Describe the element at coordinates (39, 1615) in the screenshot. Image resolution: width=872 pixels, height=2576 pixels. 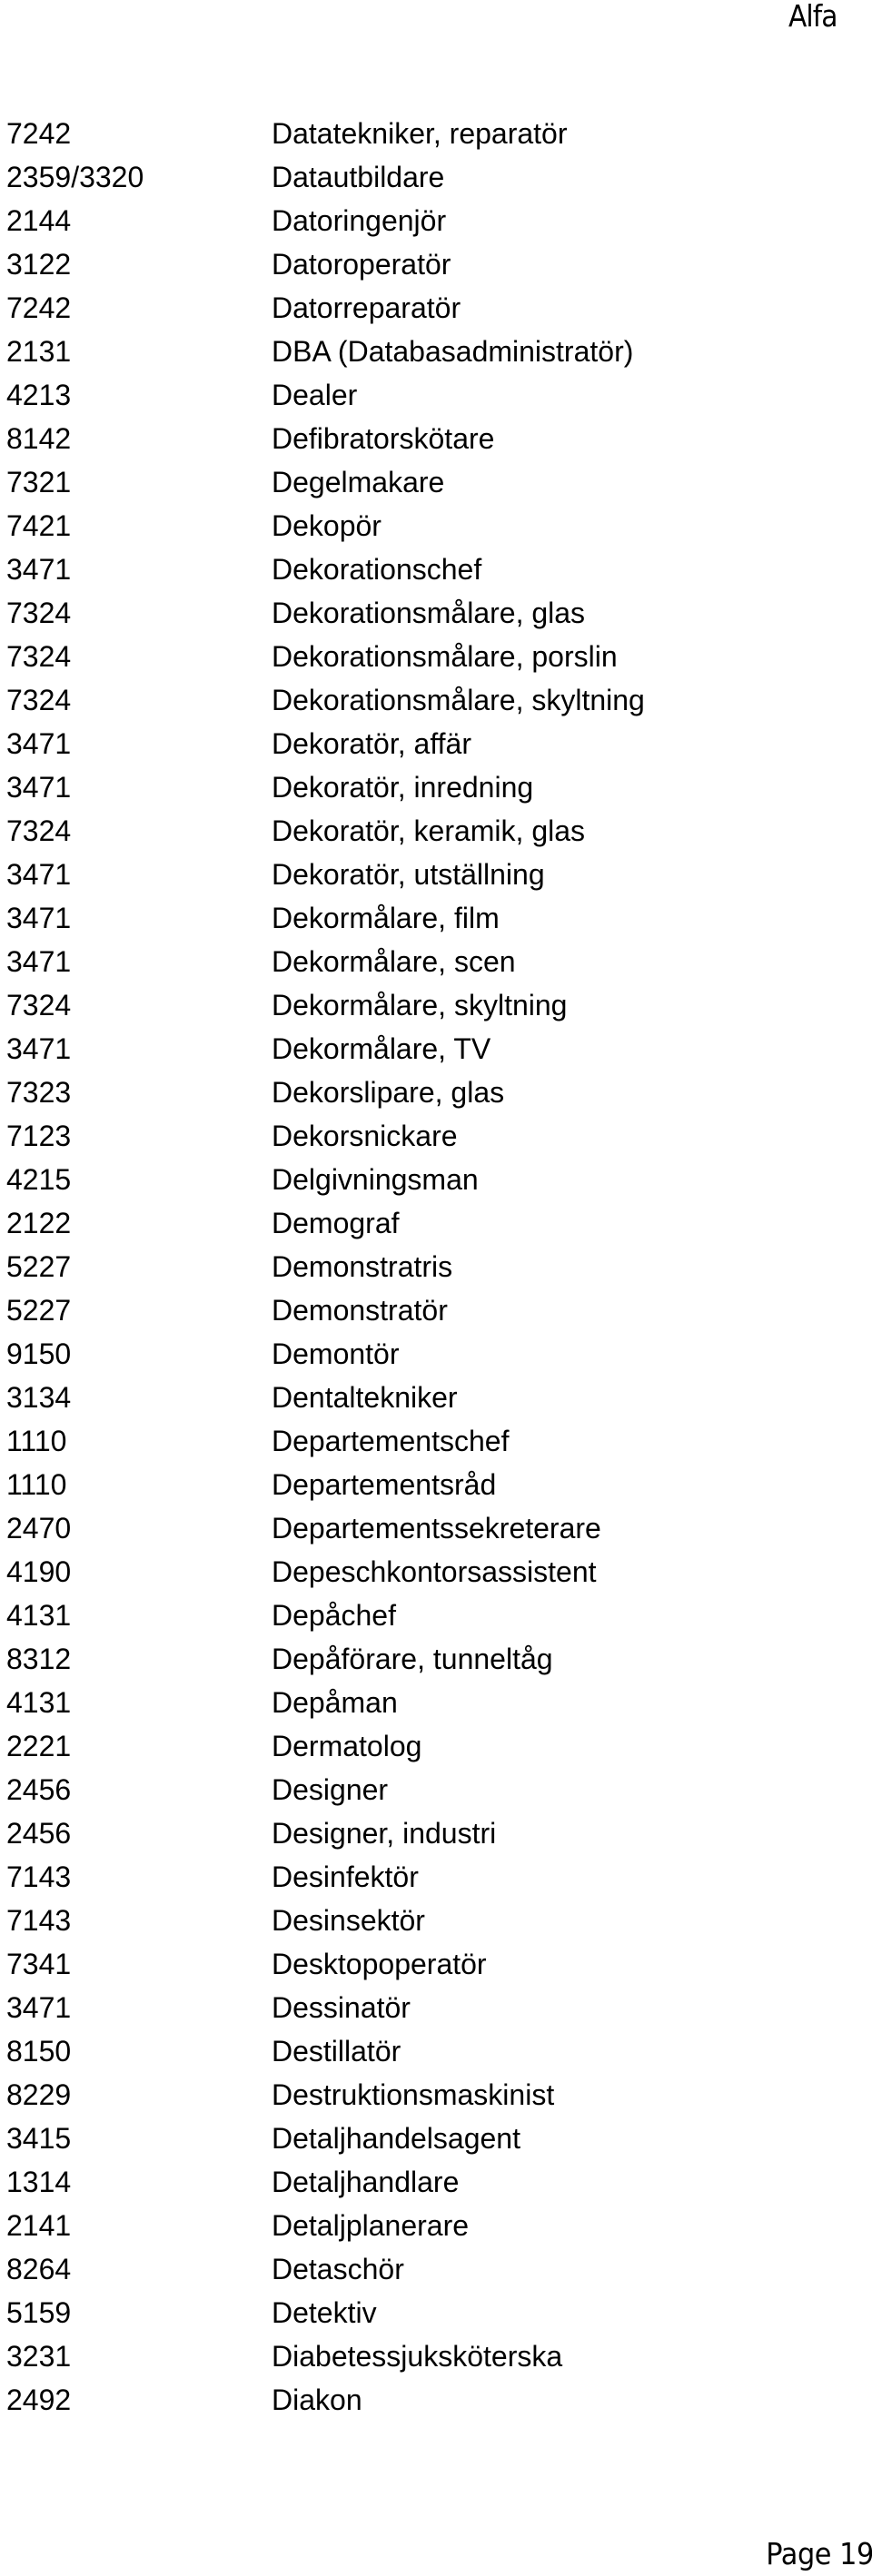
I see `occupation-code: 4131` at that location.